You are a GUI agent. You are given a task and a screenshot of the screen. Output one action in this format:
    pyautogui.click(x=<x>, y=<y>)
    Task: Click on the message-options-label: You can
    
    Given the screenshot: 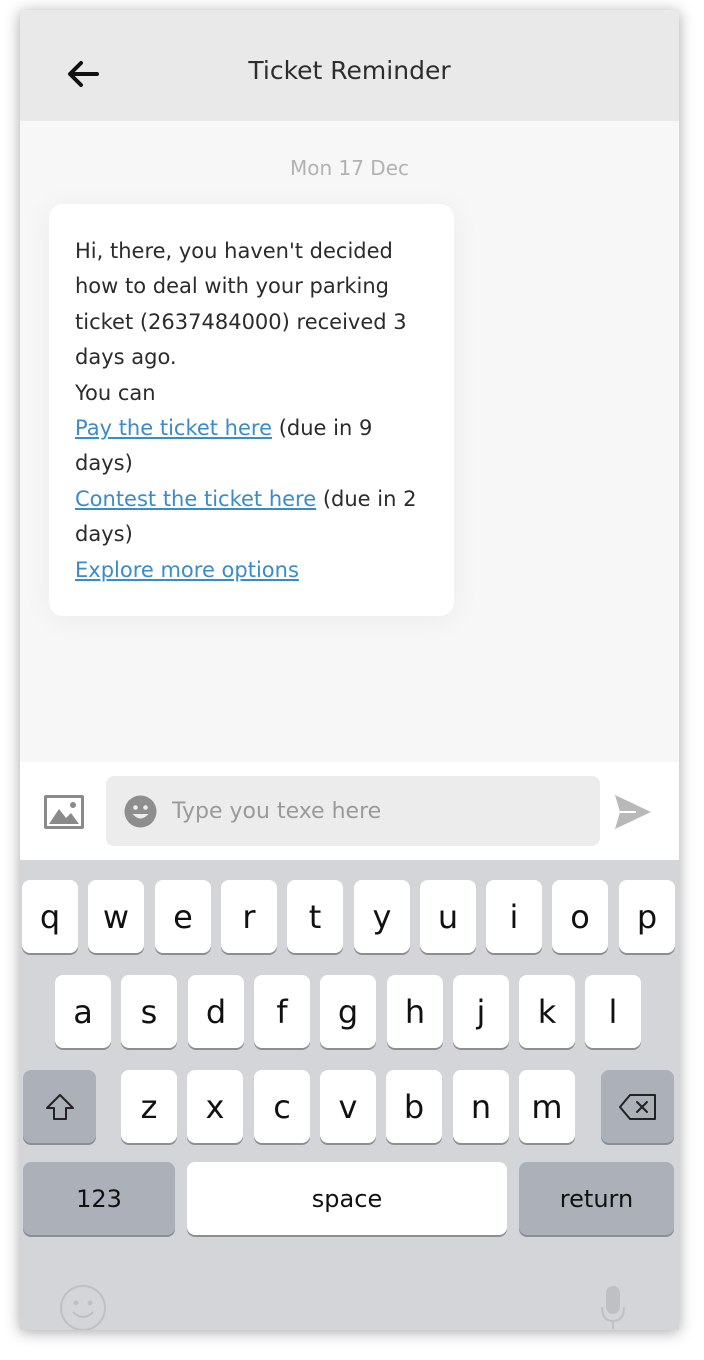 What is the action you would take?
    pyautogui.click(x=115, y=392)
    